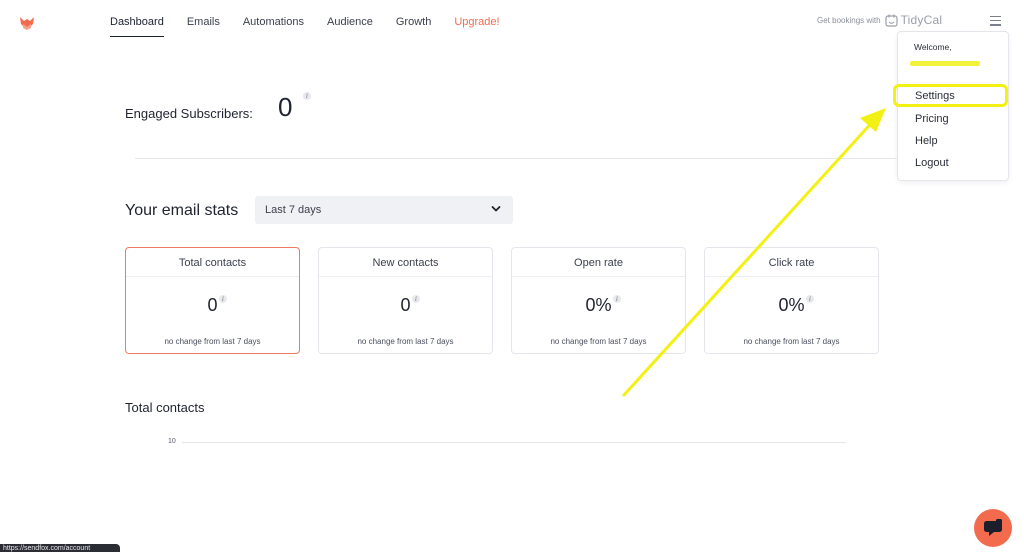 This screenshot has width=1024, height=552. Describe the element at coordinates (849, 20) in the screenshot. I see `tidycal-prompt: Get bookings with` at that location.